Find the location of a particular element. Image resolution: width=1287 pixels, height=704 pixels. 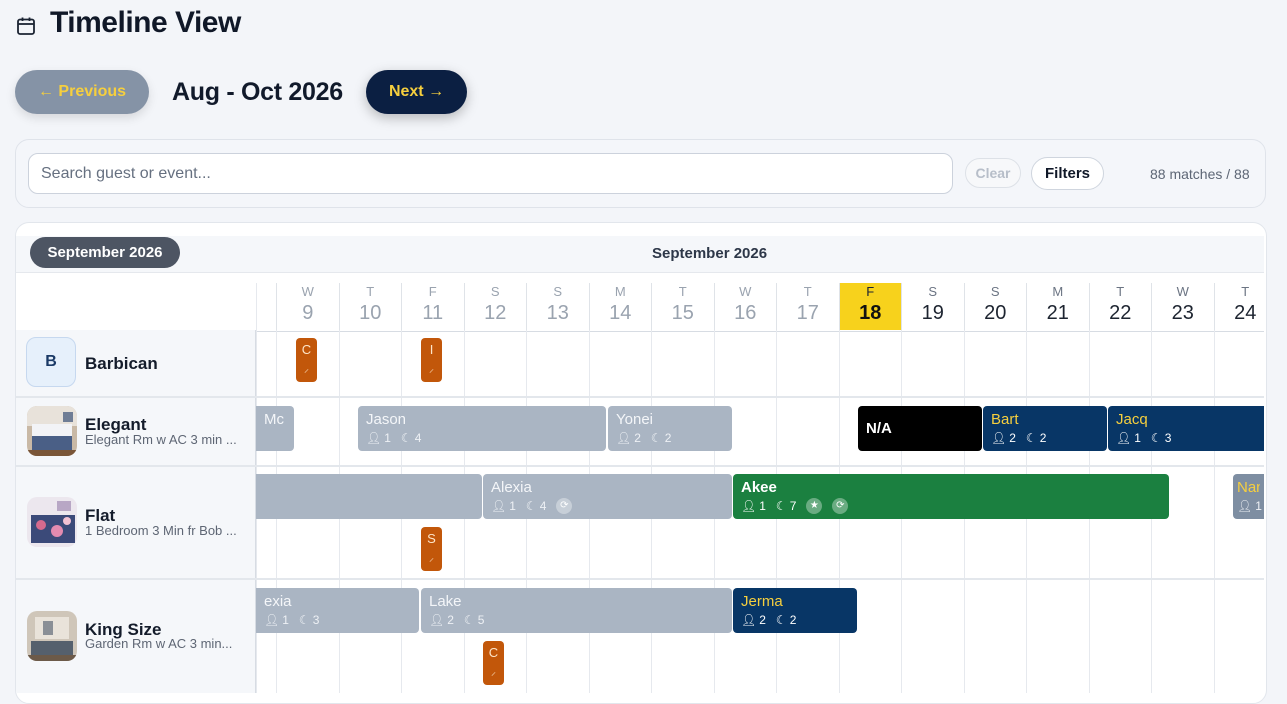

booking-bar: Yonei 👤︎ 2 ☾ 2 is located at coordinates (670, 428).